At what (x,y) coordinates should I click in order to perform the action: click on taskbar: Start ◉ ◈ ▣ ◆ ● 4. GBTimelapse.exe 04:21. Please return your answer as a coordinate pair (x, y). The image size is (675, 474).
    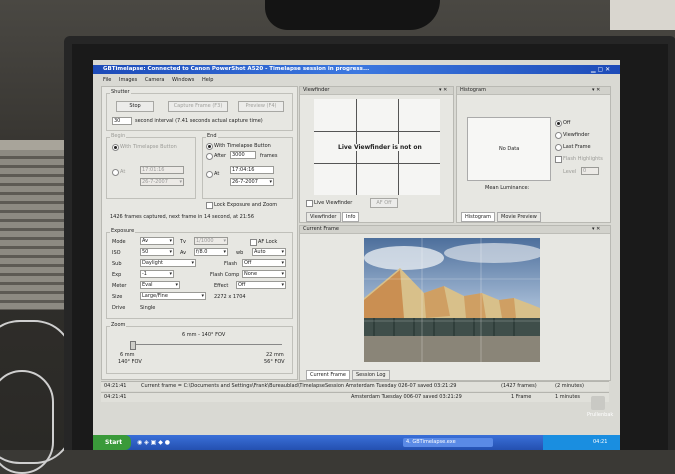
    Looking at the image, I should click on (356, 442).